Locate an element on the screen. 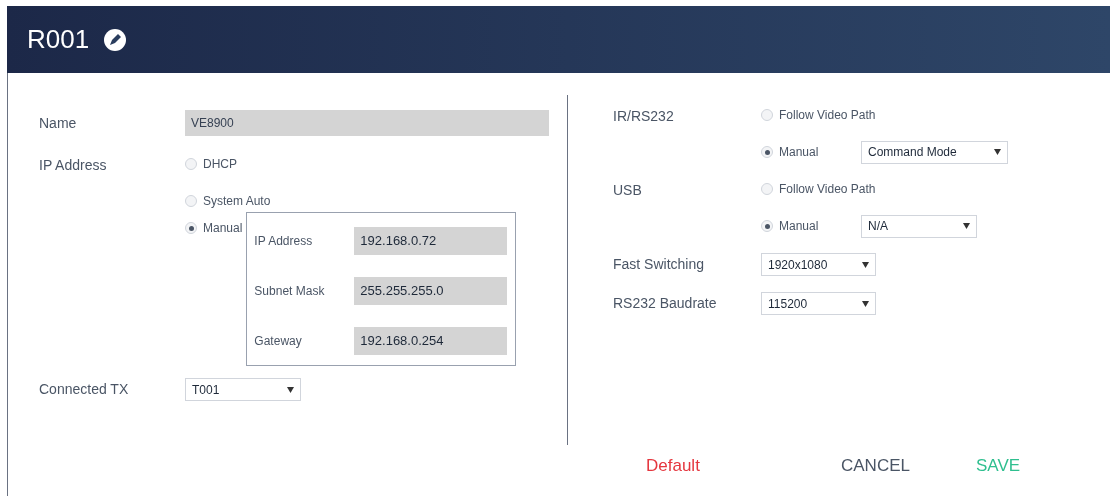 The height and width of the screenshot is (496, 1110). reset-button: Default is located at coordinates (673, 465).